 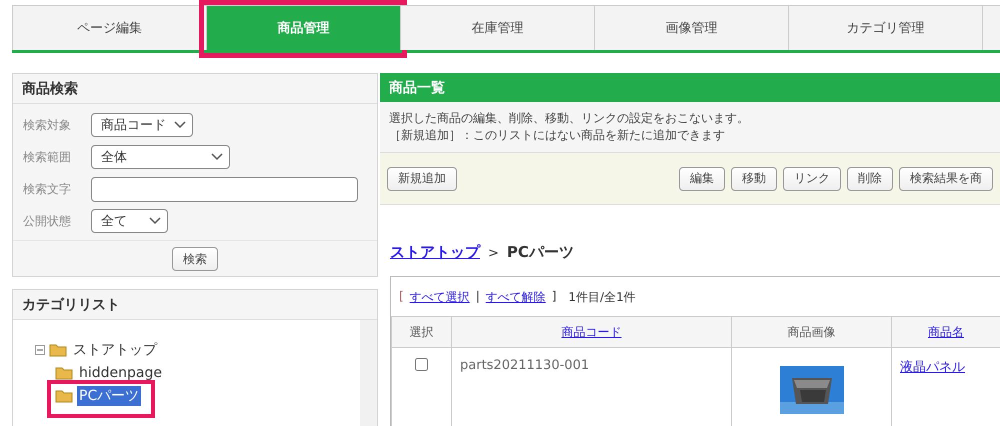 I want to click on panel-title: 商品一覧, so click(x=690, y=87).